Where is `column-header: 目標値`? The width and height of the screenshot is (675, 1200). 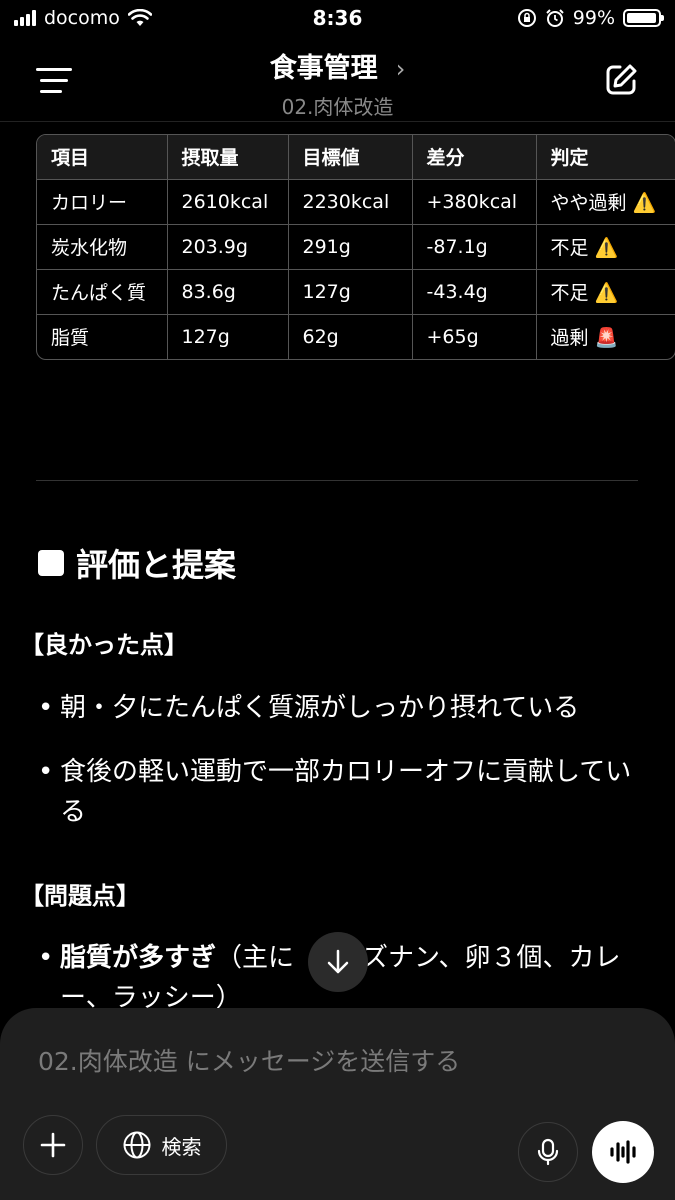 column-header: 目標値 is located at coordinates (350, 157).